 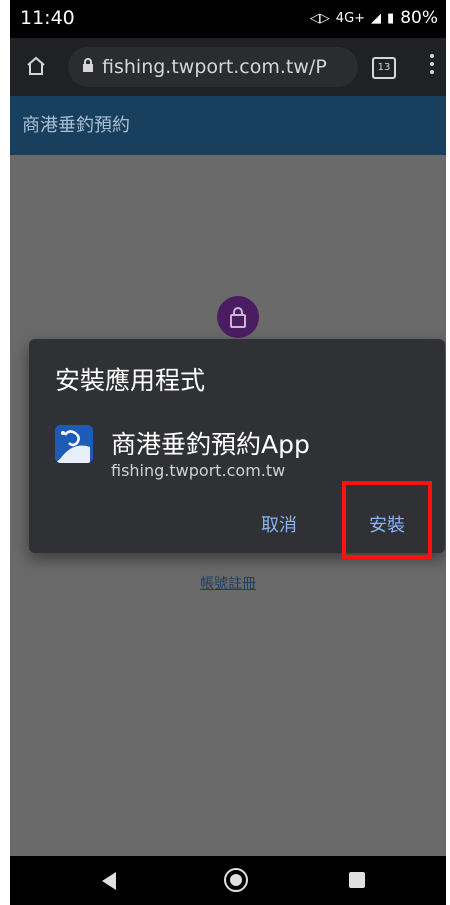 I want to click on install-highlight-box, so click(x=387, y=520).